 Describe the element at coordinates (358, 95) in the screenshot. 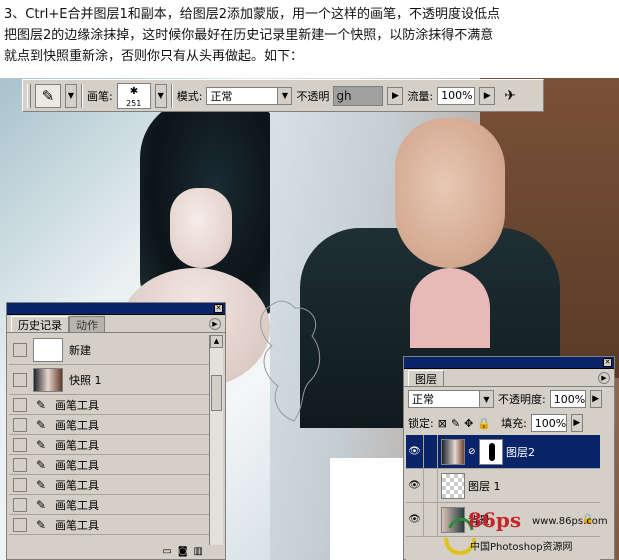

I see `opacity-input: gh` at that location.